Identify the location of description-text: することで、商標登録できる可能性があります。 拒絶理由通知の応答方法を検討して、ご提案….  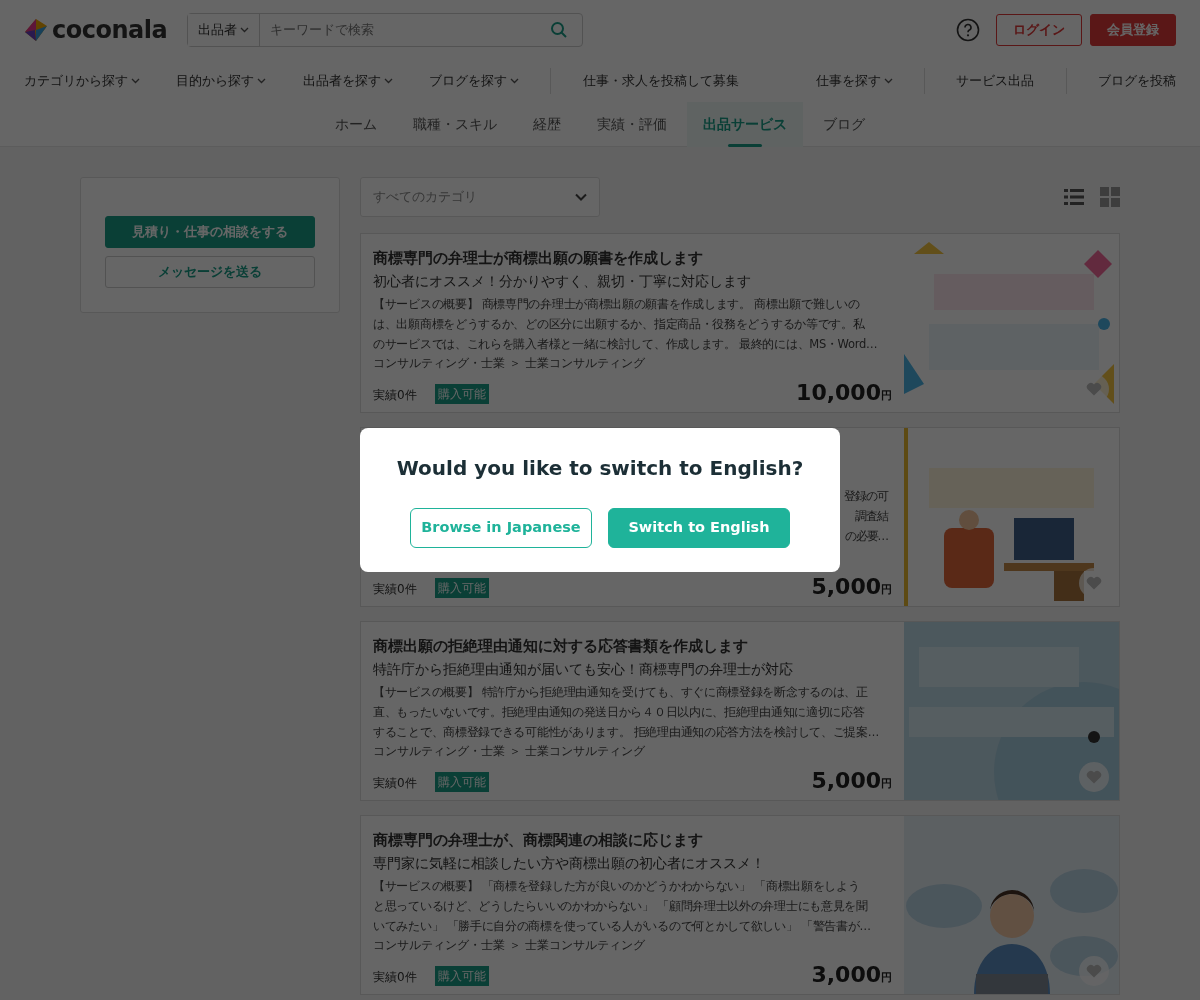
(626, 732).